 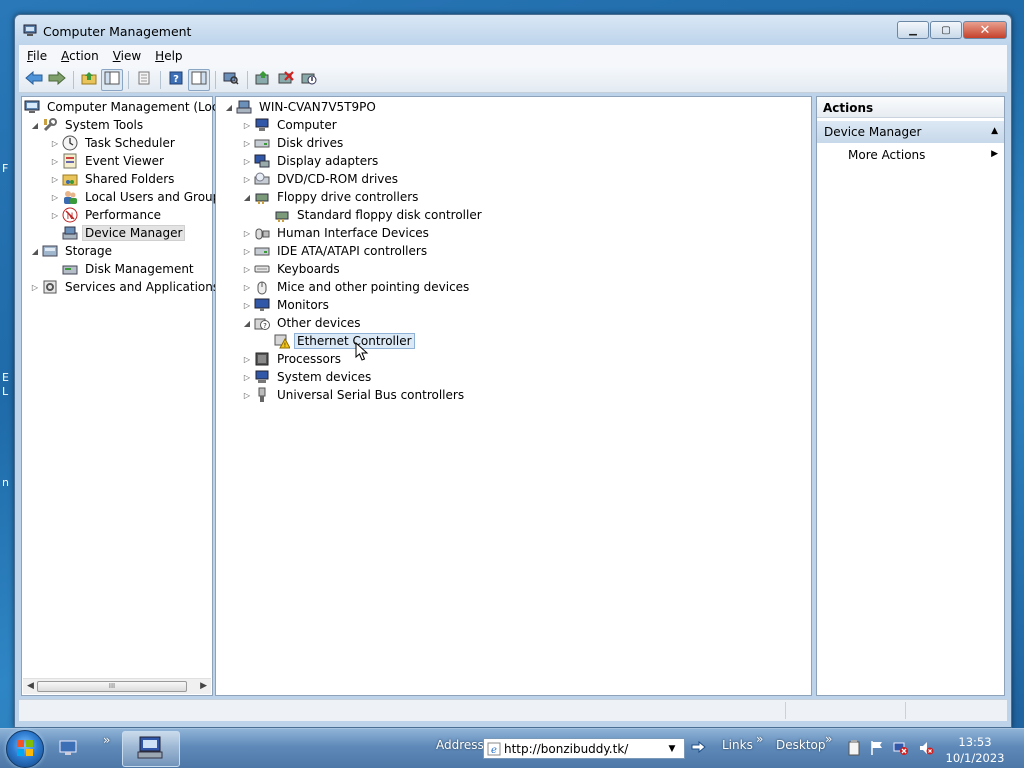 What do you see at coordinates (357, 287) in the screenshot?
I see `device-category-mice-and-other-pointing-devices: ▷ Mice and other pointing devices` at bounding box center [357, 287].